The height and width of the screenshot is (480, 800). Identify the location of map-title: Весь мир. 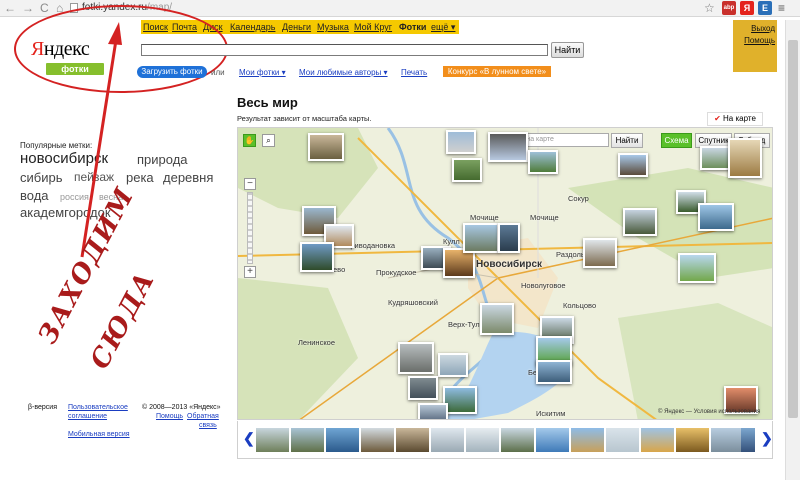
(267, 102).